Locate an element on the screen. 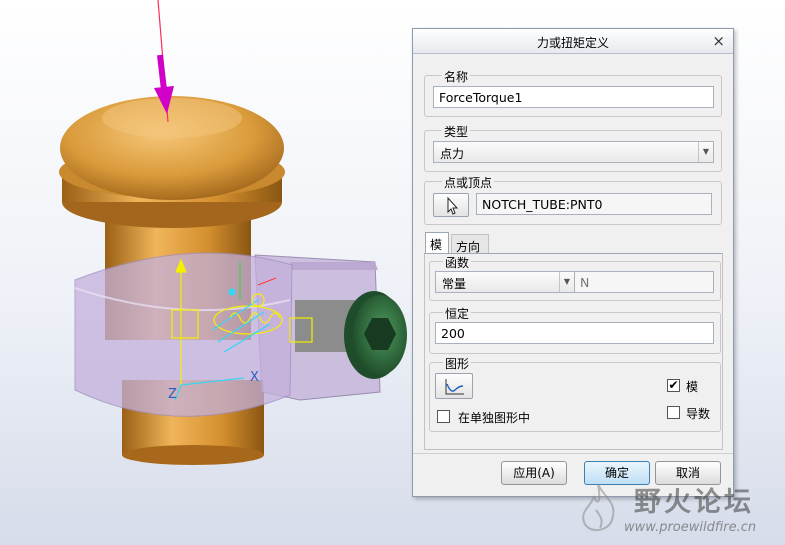  graph-icon is located at coordinates (454, 387).